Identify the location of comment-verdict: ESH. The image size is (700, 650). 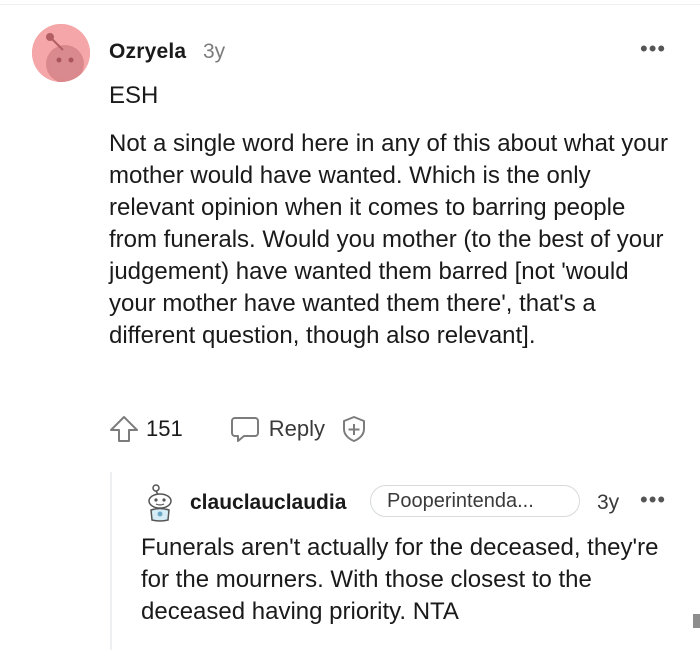
(134, 95).